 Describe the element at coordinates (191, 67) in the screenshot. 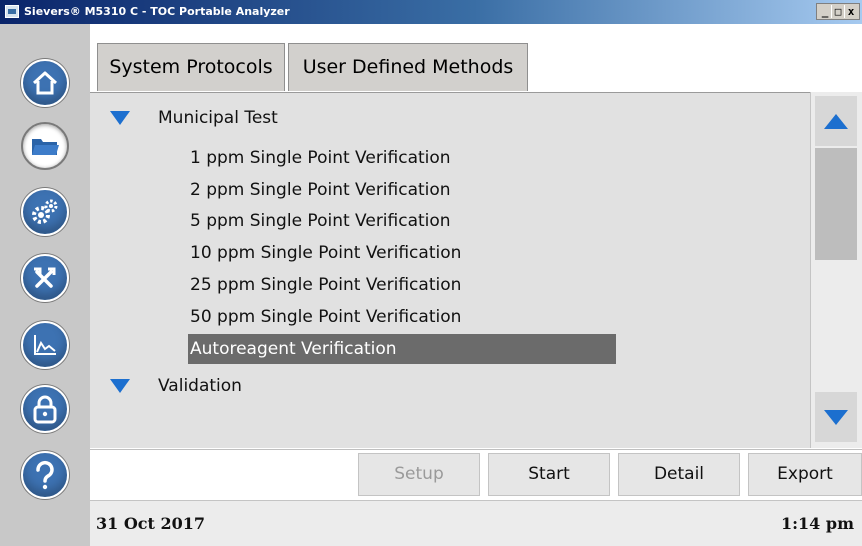

I see `tab-system-protocols: System Protocols` at that location.